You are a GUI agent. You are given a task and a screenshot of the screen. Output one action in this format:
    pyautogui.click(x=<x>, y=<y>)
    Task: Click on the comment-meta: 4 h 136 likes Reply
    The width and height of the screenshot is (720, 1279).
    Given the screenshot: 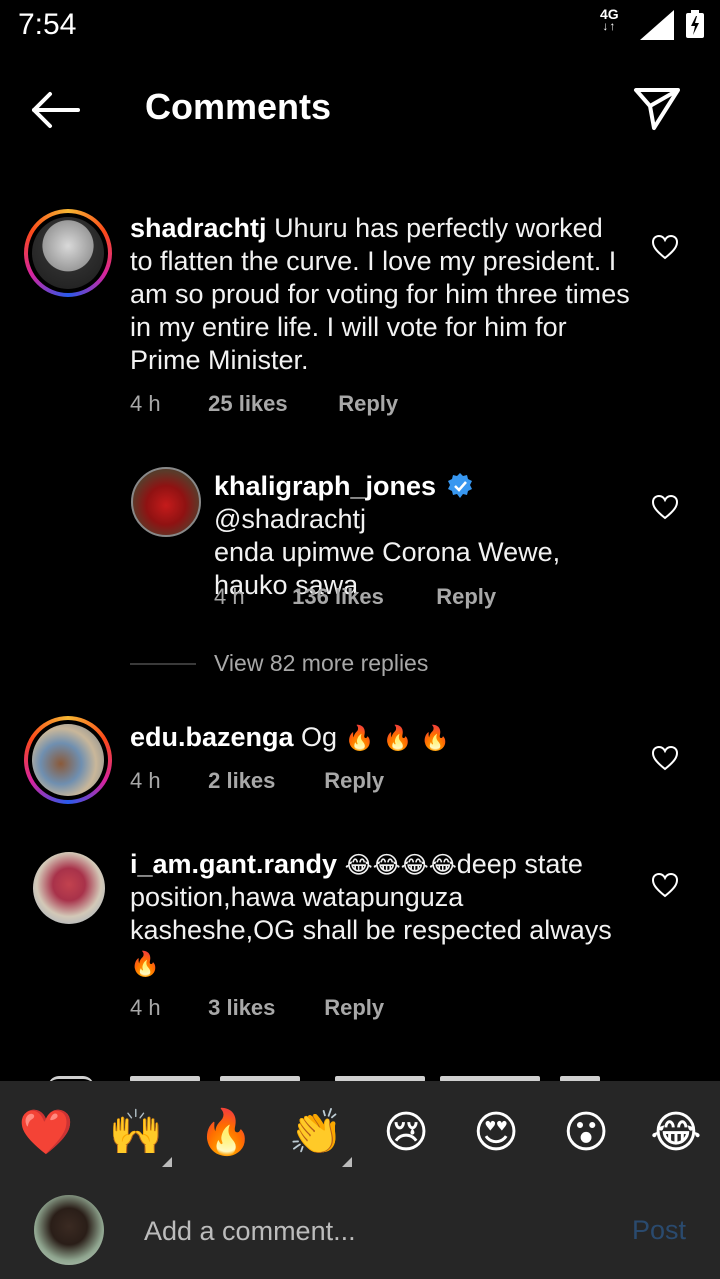 What is the action you would take?
    pyautogui.click(x=355, y=597)
    